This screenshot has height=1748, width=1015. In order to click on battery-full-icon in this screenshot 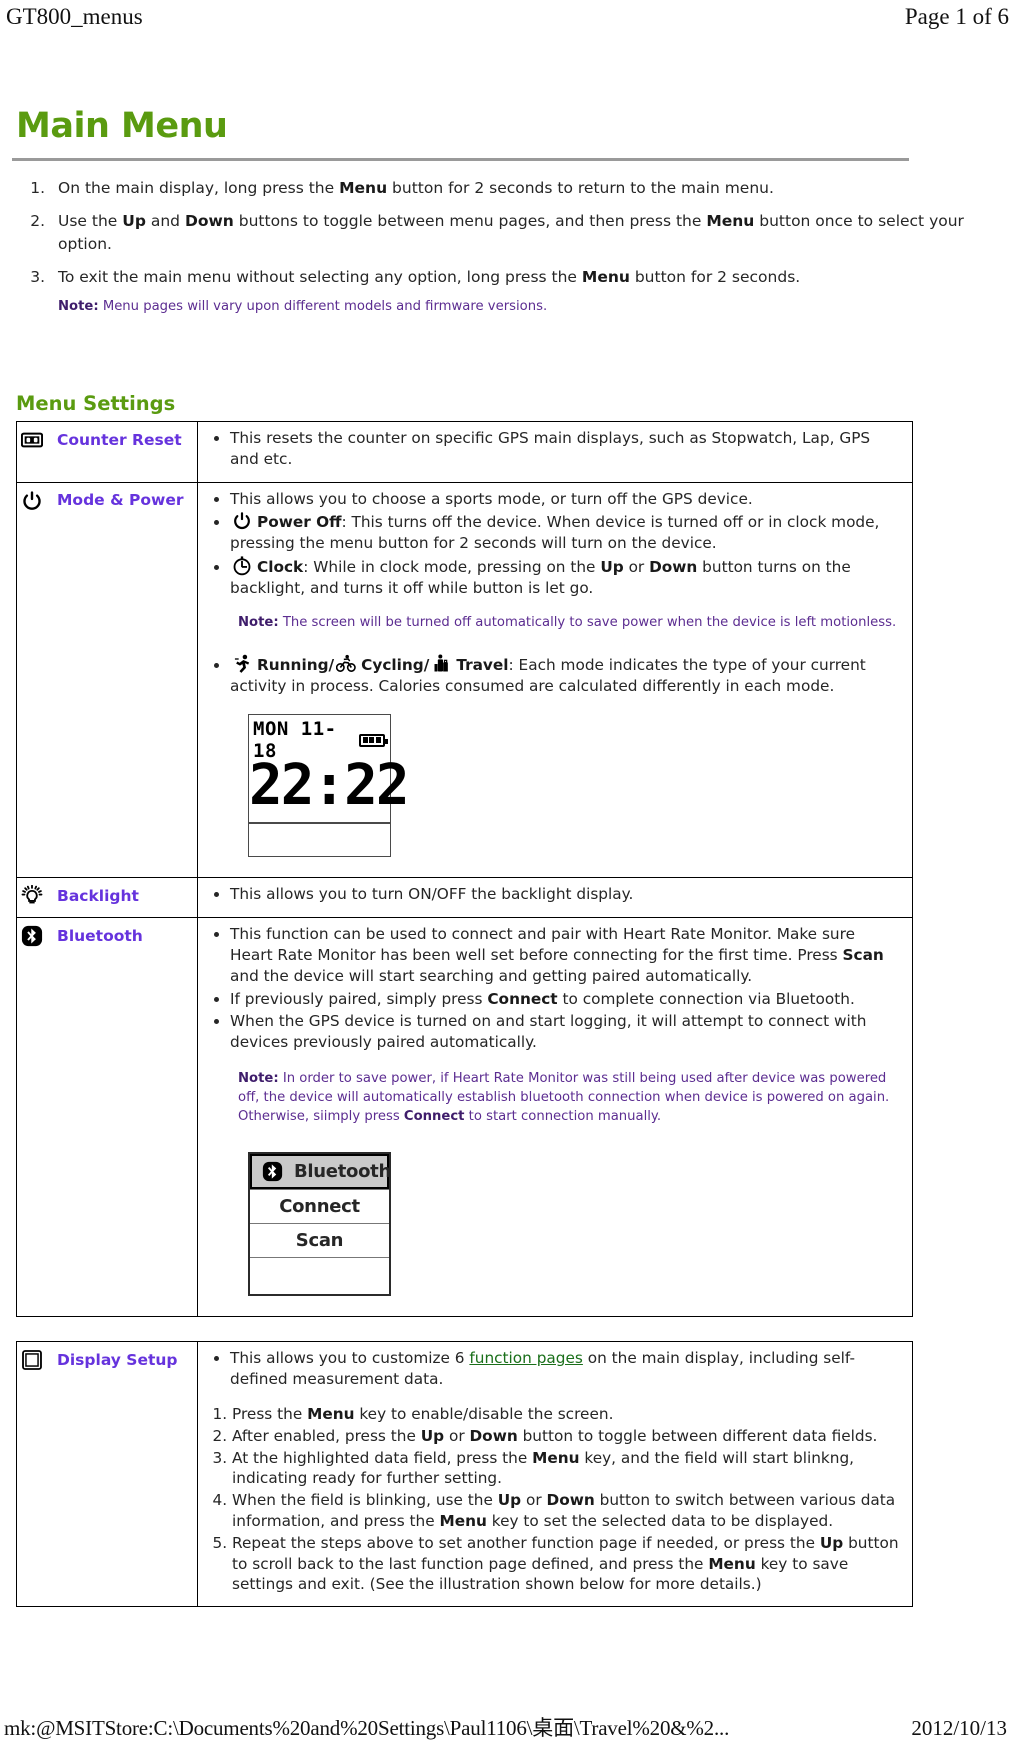, I will do `click(373, 740)`.